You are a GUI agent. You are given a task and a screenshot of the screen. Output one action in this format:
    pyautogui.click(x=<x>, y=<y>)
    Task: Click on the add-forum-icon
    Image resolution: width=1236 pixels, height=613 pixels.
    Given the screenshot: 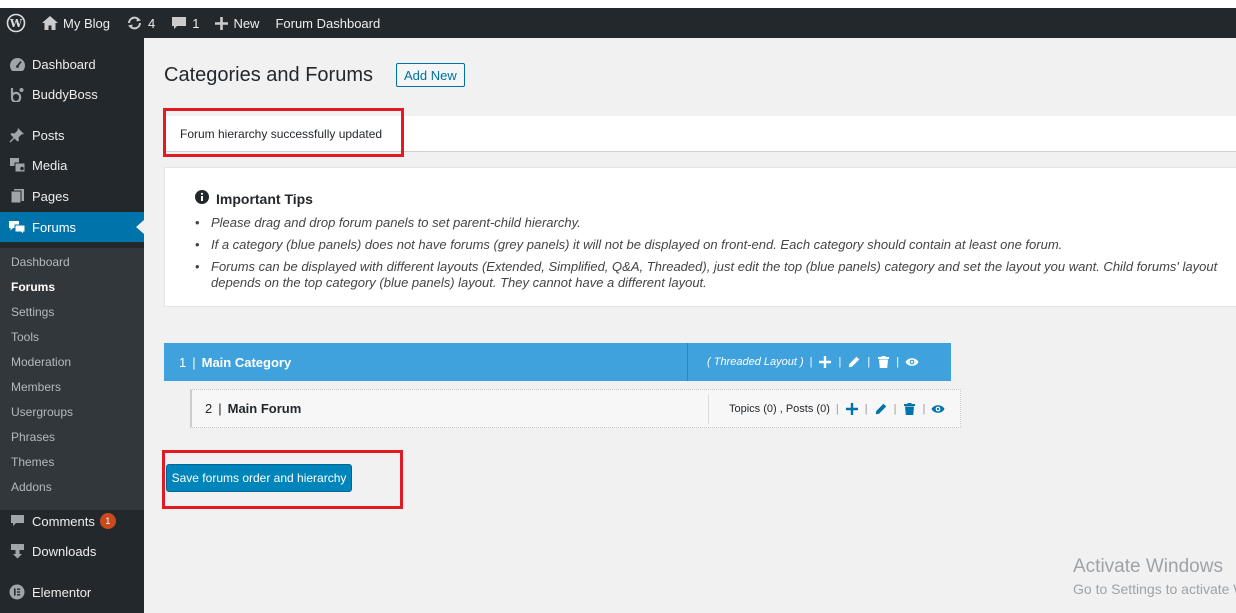 What is the action you would take?
    pyautogui.click(x=825, y=362)
    